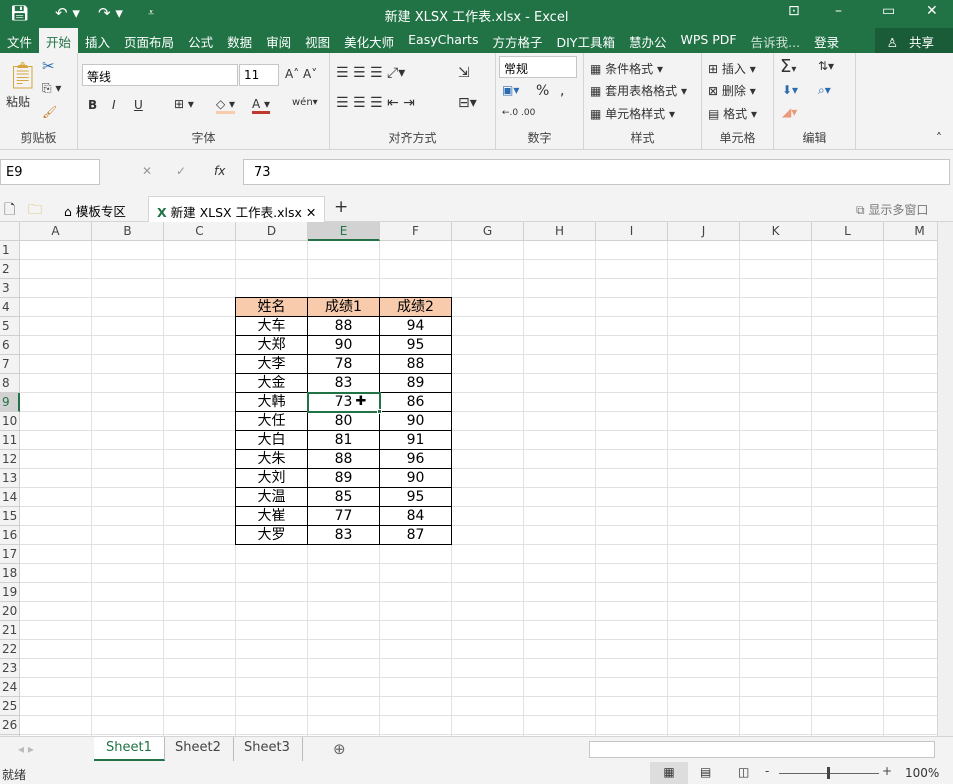  I want to click on horizontal-scrollbar, so click(762, 749).